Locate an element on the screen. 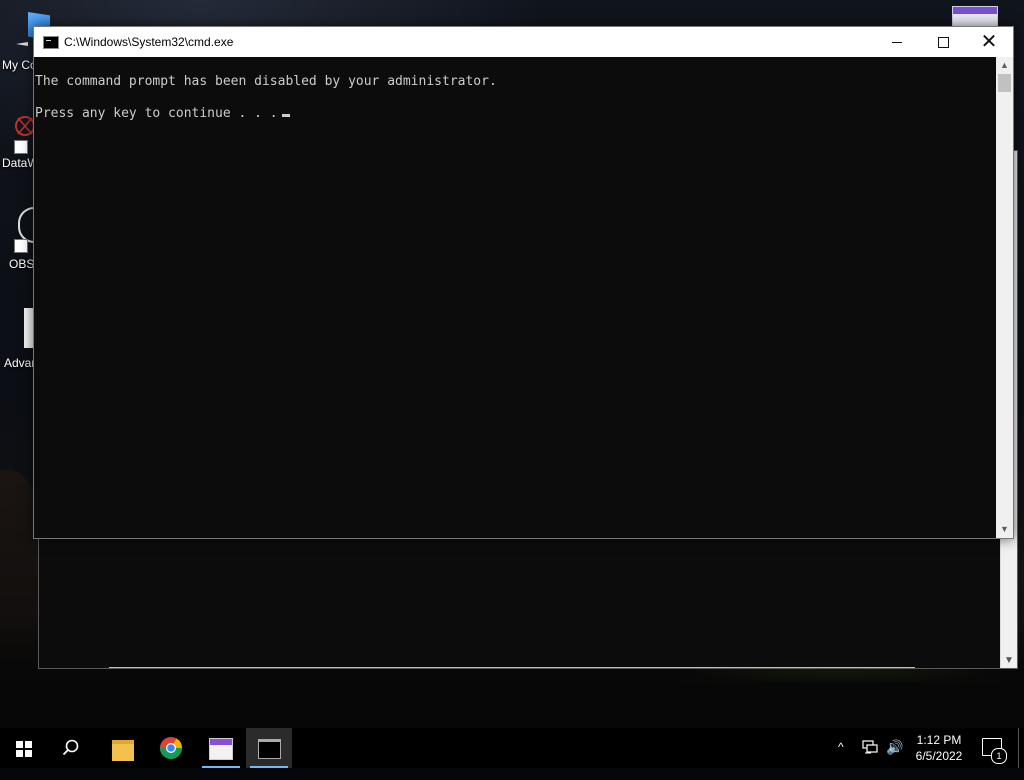 The image size is (1024, 780). network-button is located at coordinates (870, 760).